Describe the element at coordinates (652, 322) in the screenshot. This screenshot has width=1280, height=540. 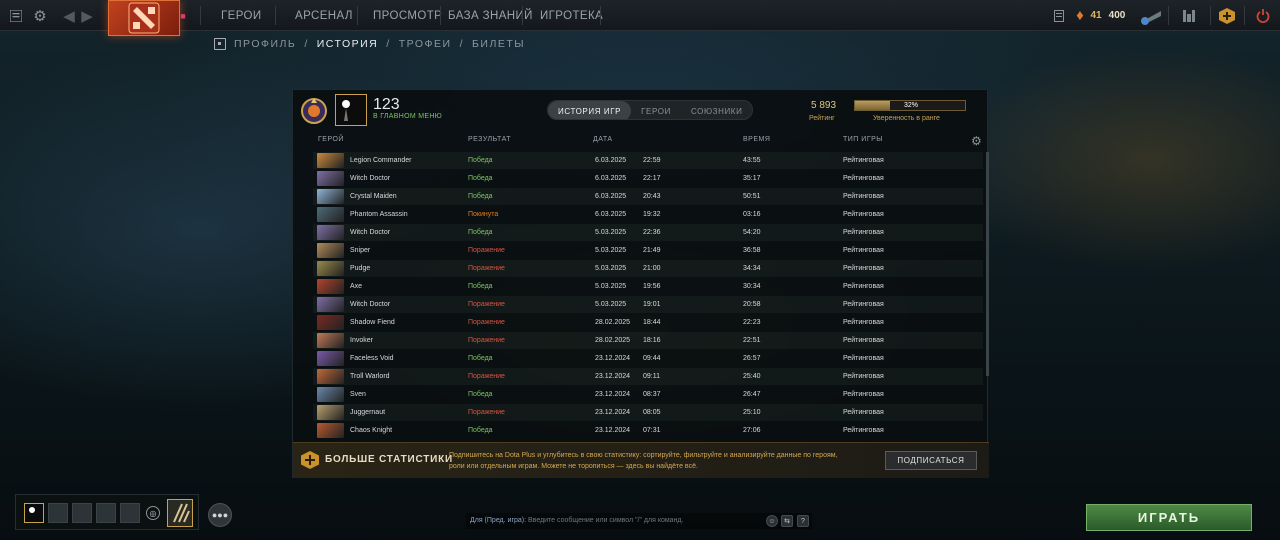
I see `match-time: 18:44` at that location.